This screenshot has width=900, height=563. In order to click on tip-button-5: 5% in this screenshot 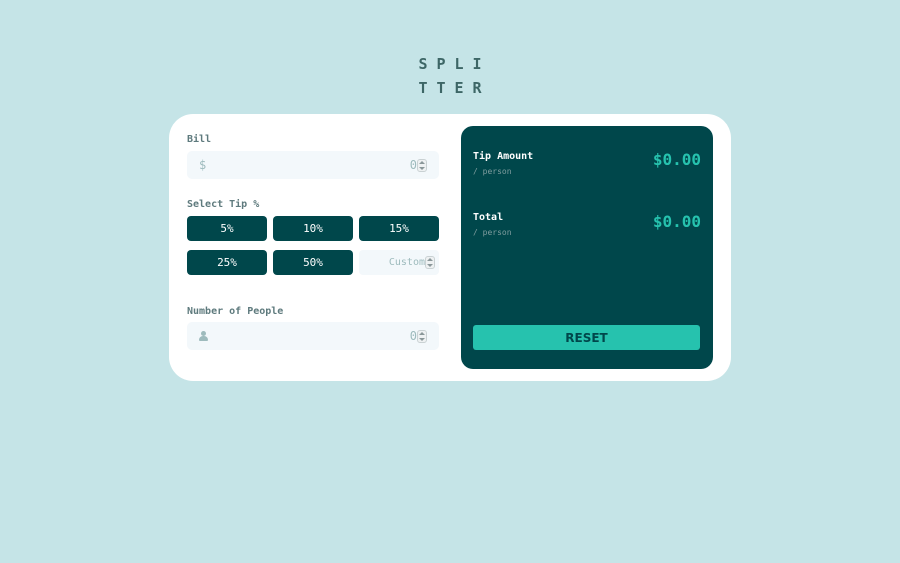, I will do `click(227, 228)`.